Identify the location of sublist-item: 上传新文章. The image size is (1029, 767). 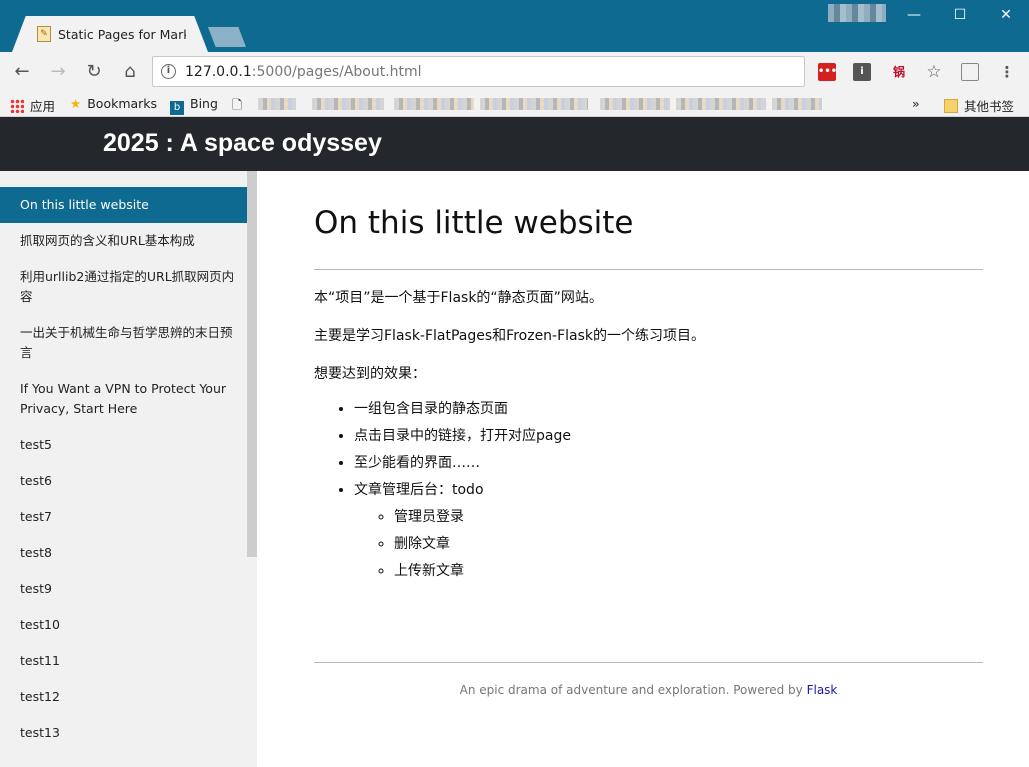
(688, 571).